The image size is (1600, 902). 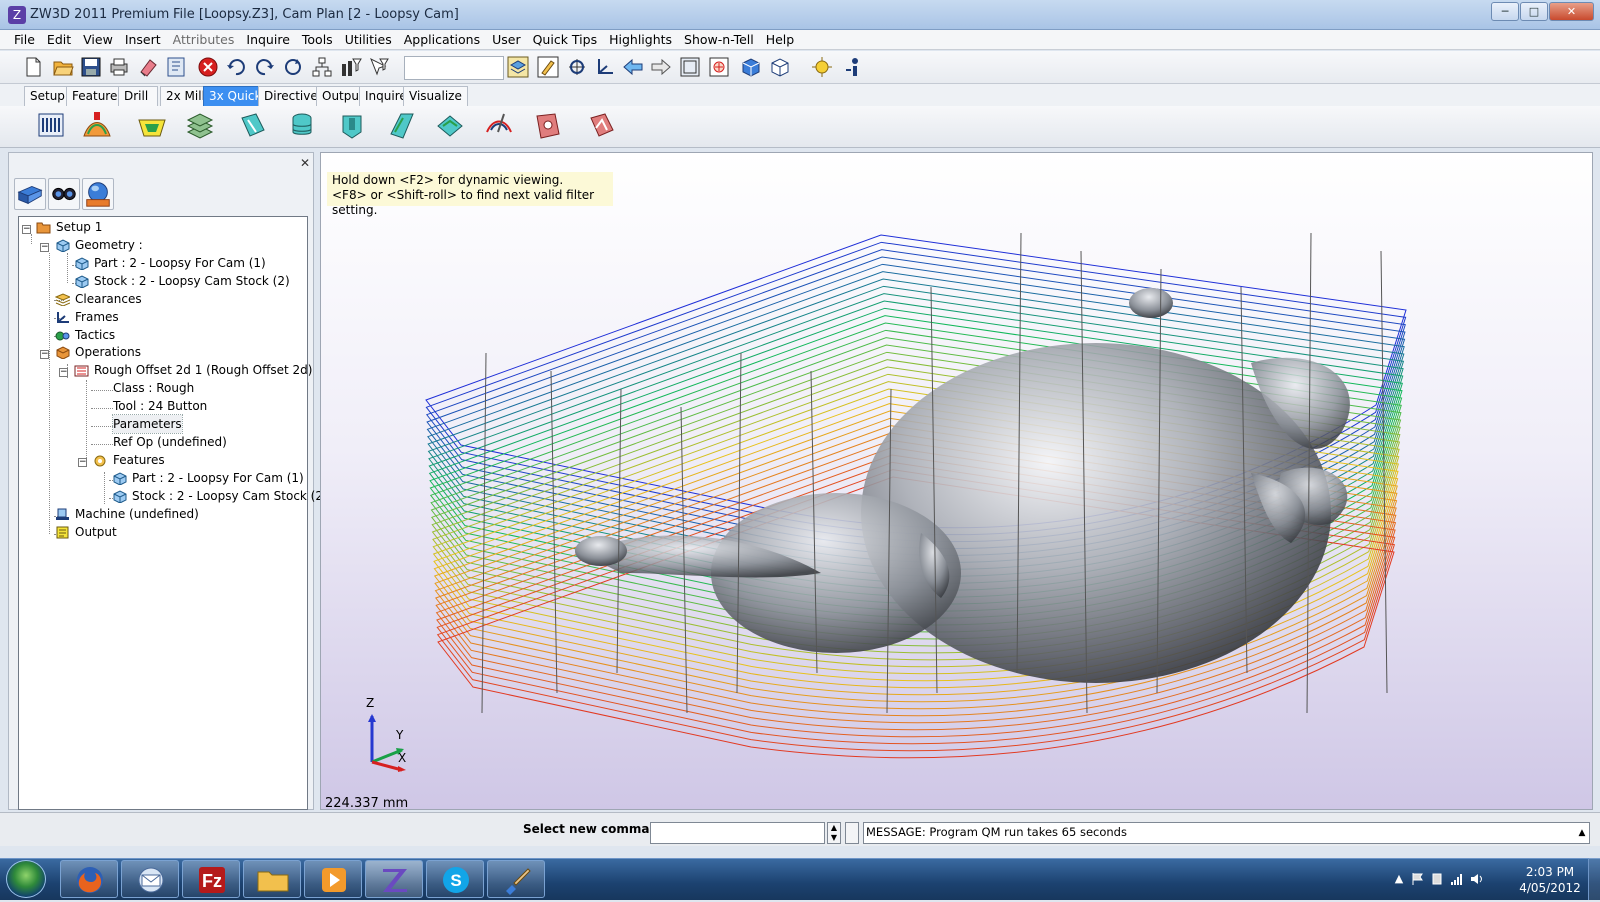 I want to click on help-pointer-icon, so click(x=854, y=67).